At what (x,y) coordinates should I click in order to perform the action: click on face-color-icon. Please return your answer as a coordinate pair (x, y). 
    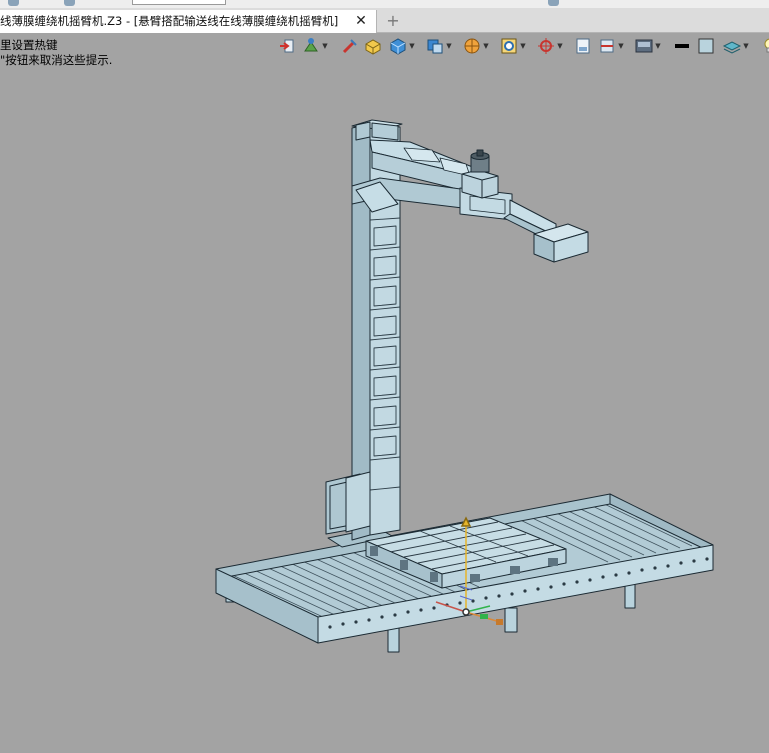
    Looking at the image, I should click on (706, 46).